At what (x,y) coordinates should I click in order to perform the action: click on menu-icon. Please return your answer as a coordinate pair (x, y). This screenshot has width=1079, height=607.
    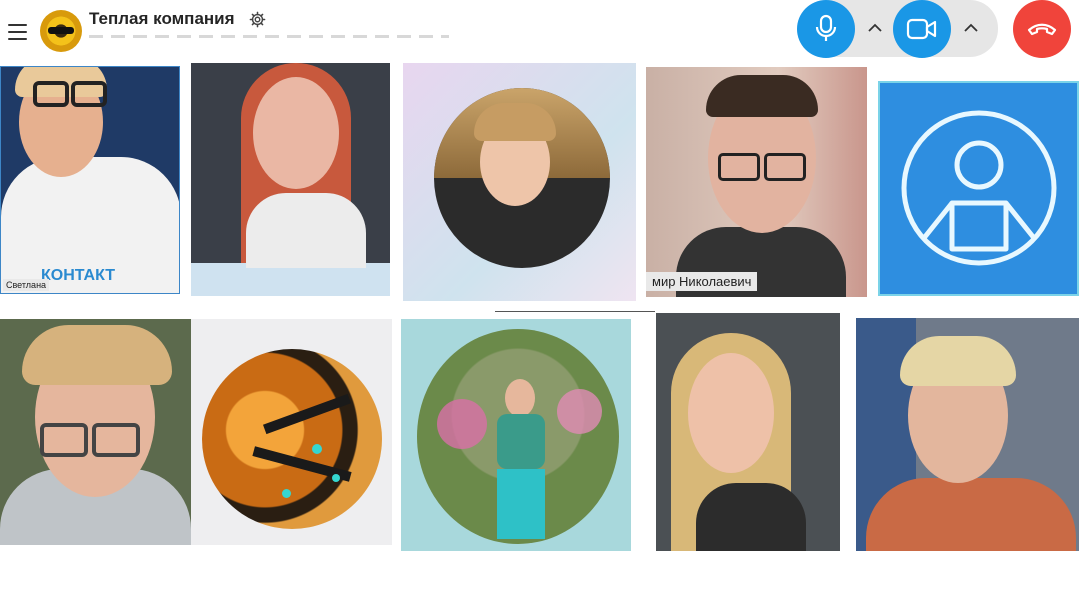
    Looking at the image, I should click on (18, 32).